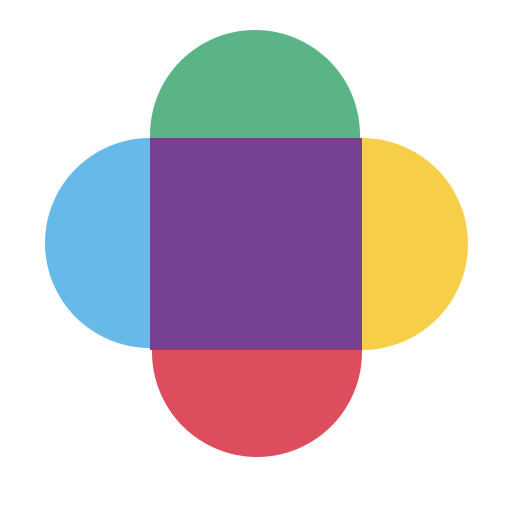 The height and width of the screenshot is (512, 512). Describe the element at coordinates (255, 85) in the screenshot. I see `top-petal` at that location.